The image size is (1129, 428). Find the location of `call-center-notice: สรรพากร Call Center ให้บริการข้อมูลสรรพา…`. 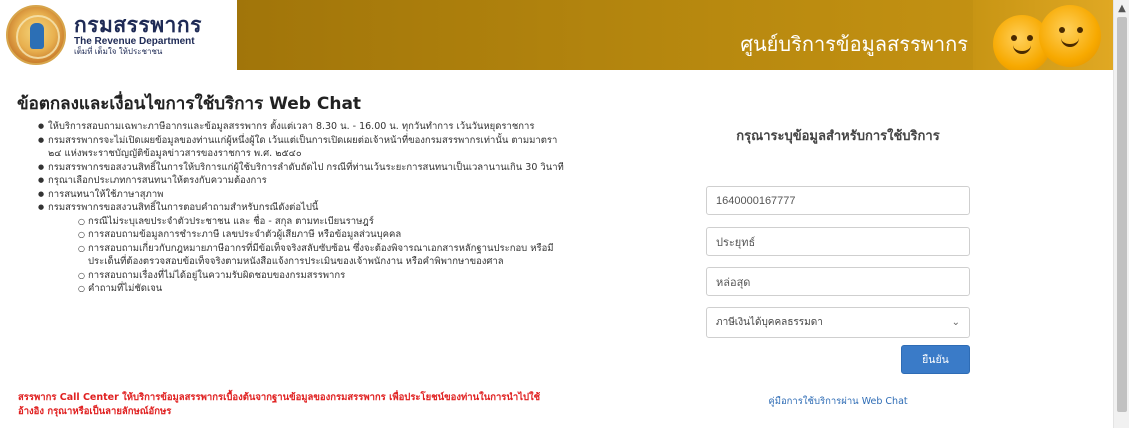

call-center-notice: สรรพากร Call Center ให้บริการข้อมูลสรรพา… is located at coordinates (279, 404).